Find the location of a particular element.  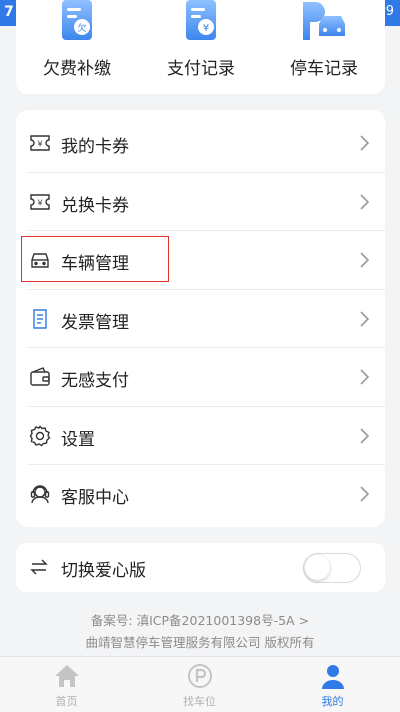

bottom-tab-bar: 首页 找车位 我的 is located at coordinates (200, 684).